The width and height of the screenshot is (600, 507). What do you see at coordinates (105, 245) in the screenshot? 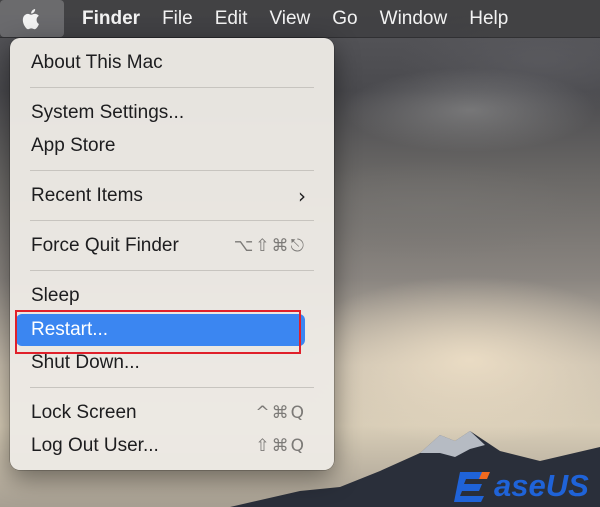
I see `menu-item-label: Force Quit Finder` at bounding box center [105, 245].